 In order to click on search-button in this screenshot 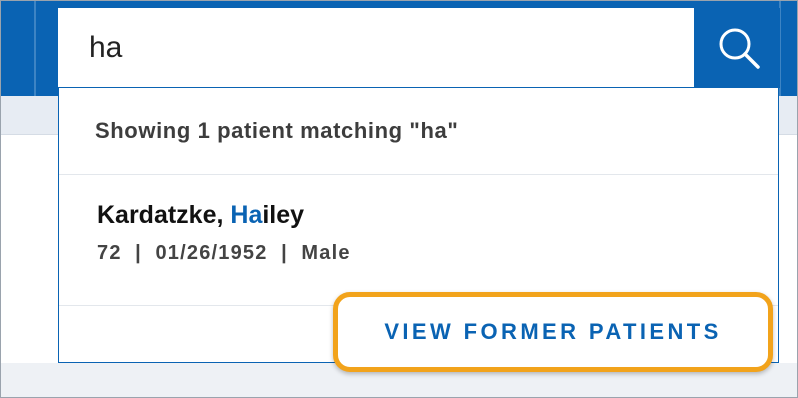, I will do `click(738, 48)`.